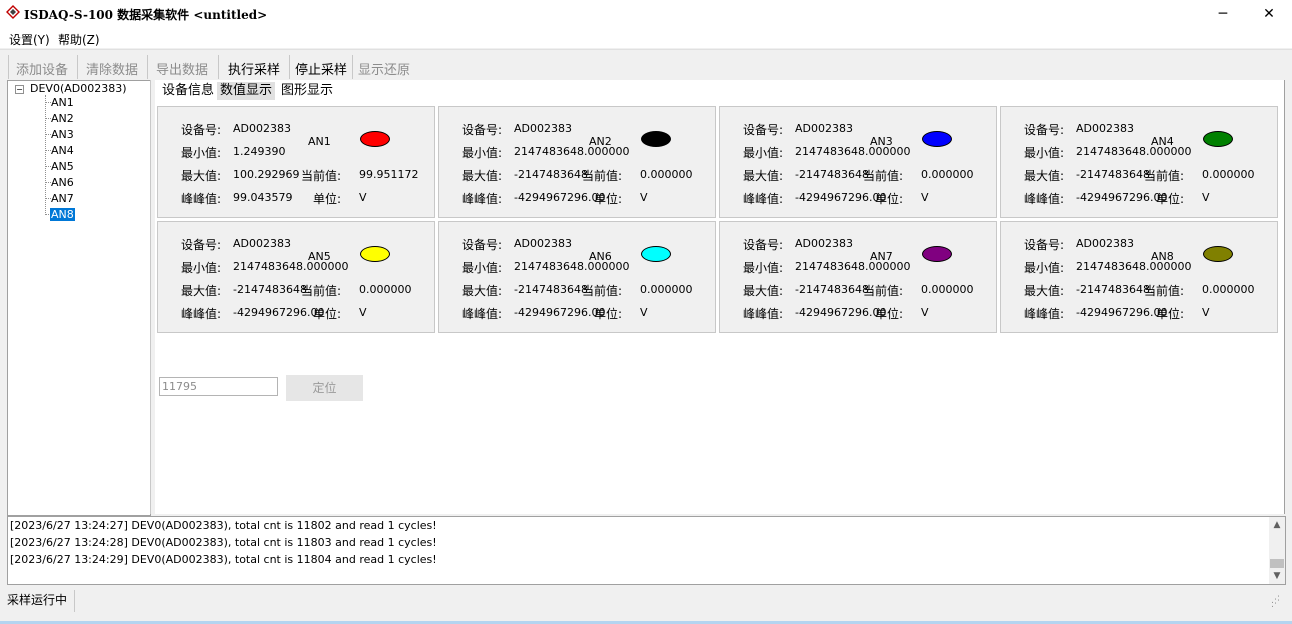  What do you see at coordinates (1277, 525) in the screenshot?
I see `scroll-up-icon: ▲` at bounding box center [1277, 525].